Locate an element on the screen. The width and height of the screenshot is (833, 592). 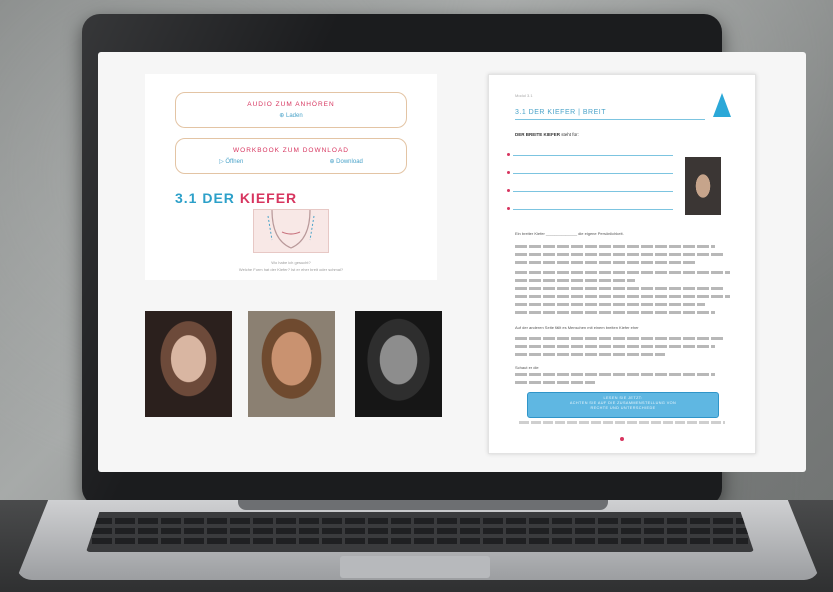
face-photo-man-beard is located at coordinates (291, 364).